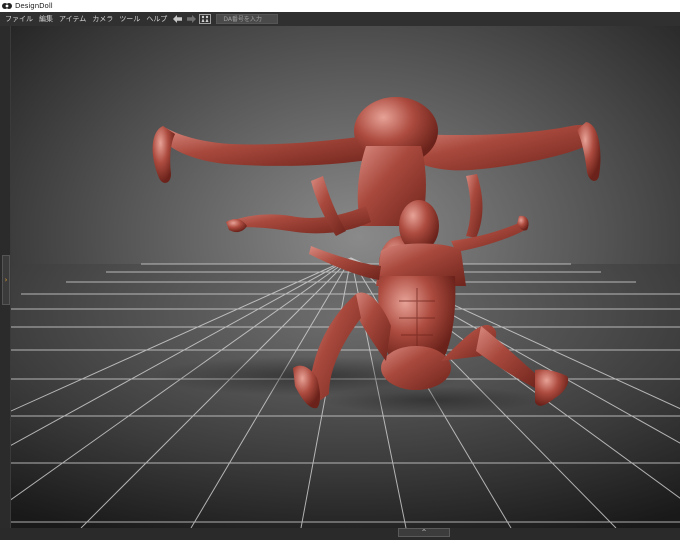  Describe the element at coordinates (129, 19) in the screenshot. I see `menu-tools: ツール` at that location.